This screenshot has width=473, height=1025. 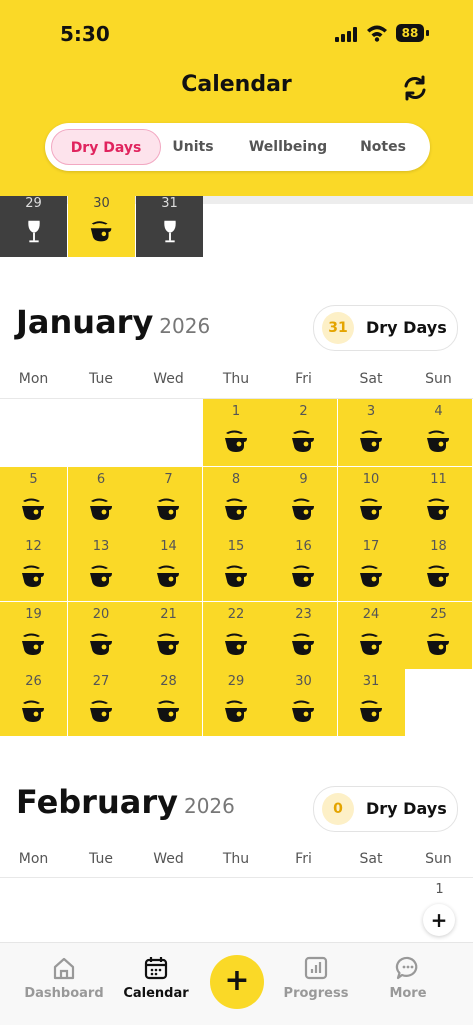 What do you see at coordinates (33, 379) in the screenshot?
I see `weekday-label: Mon` at bounding box center [33, 379].